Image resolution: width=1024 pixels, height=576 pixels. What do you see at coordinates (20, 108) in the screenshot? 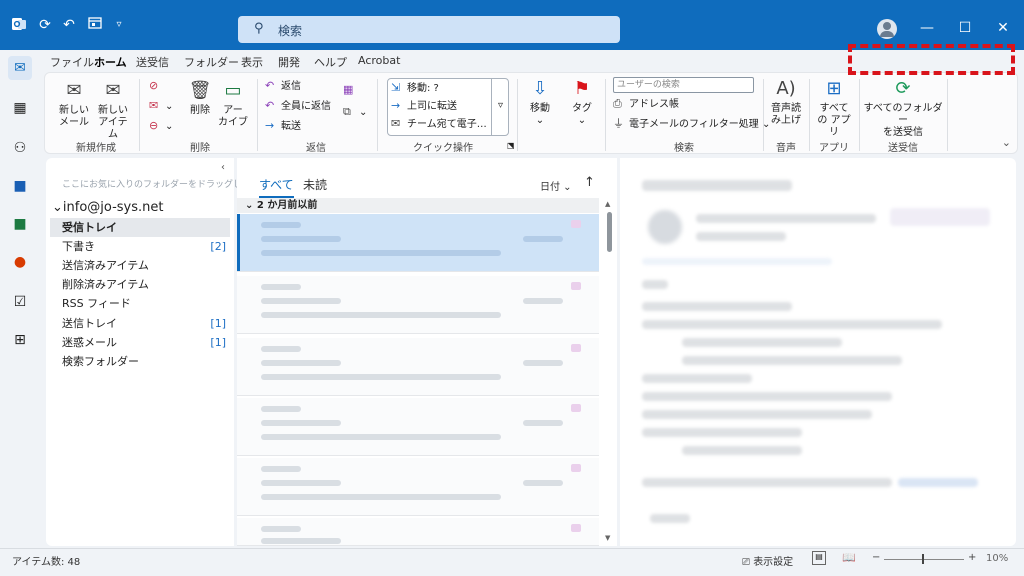
I see `calendar-icon: ▦` at bounding box center [20, 108].